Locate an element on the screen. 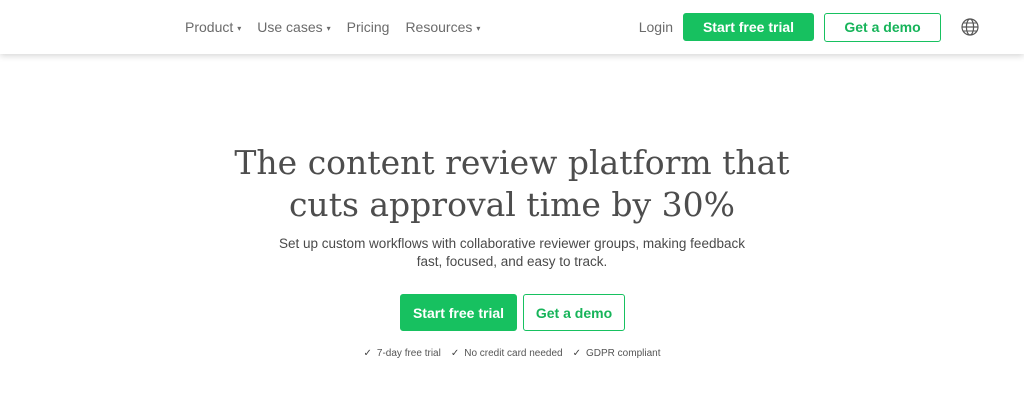 This screenshot has height=413, width=1024. nav-item-use-cases: Use cases ▾ is located at coordinates (293, 27).